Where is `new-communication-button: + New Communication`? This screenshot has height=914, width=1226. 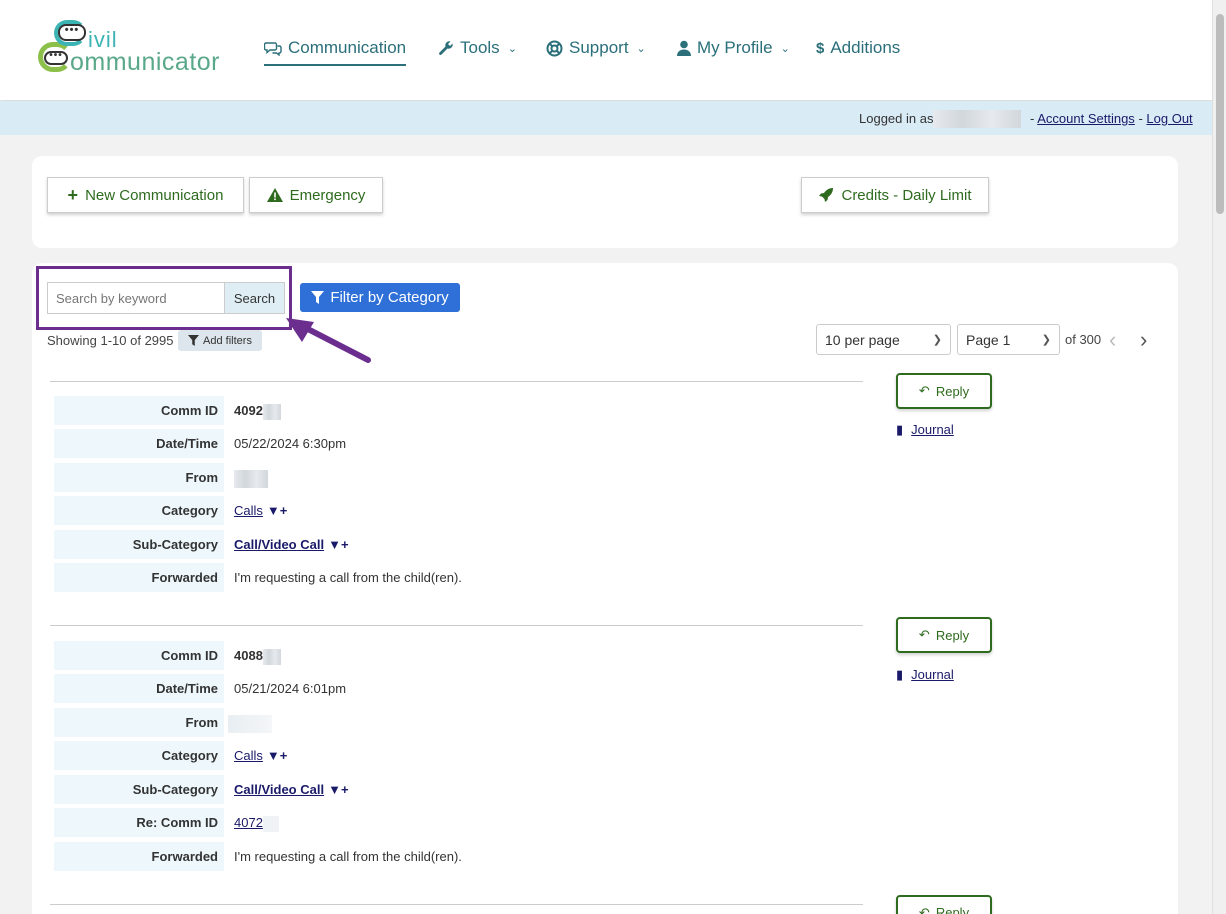 new-communication-button: + New Communication is located at coordinates (145, 195).